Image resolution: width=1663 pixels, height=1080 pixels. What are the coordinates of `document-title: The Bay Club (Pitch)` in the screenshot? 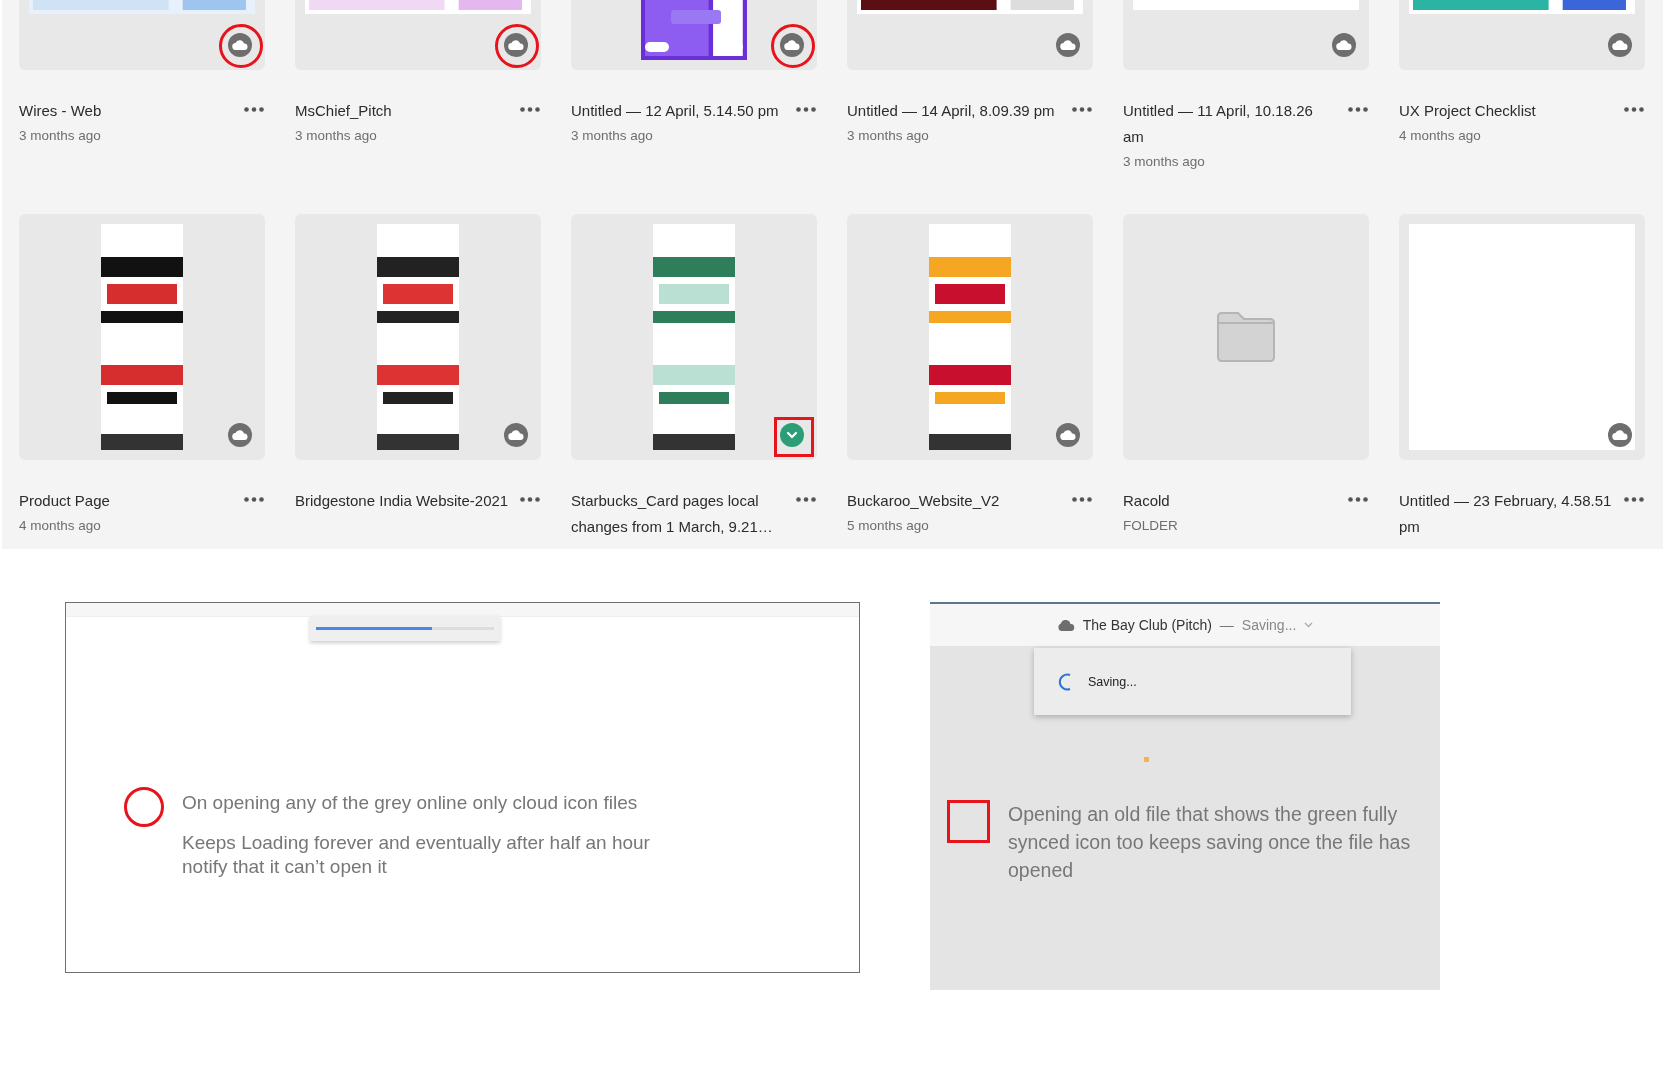 It's located at (1147, 625).